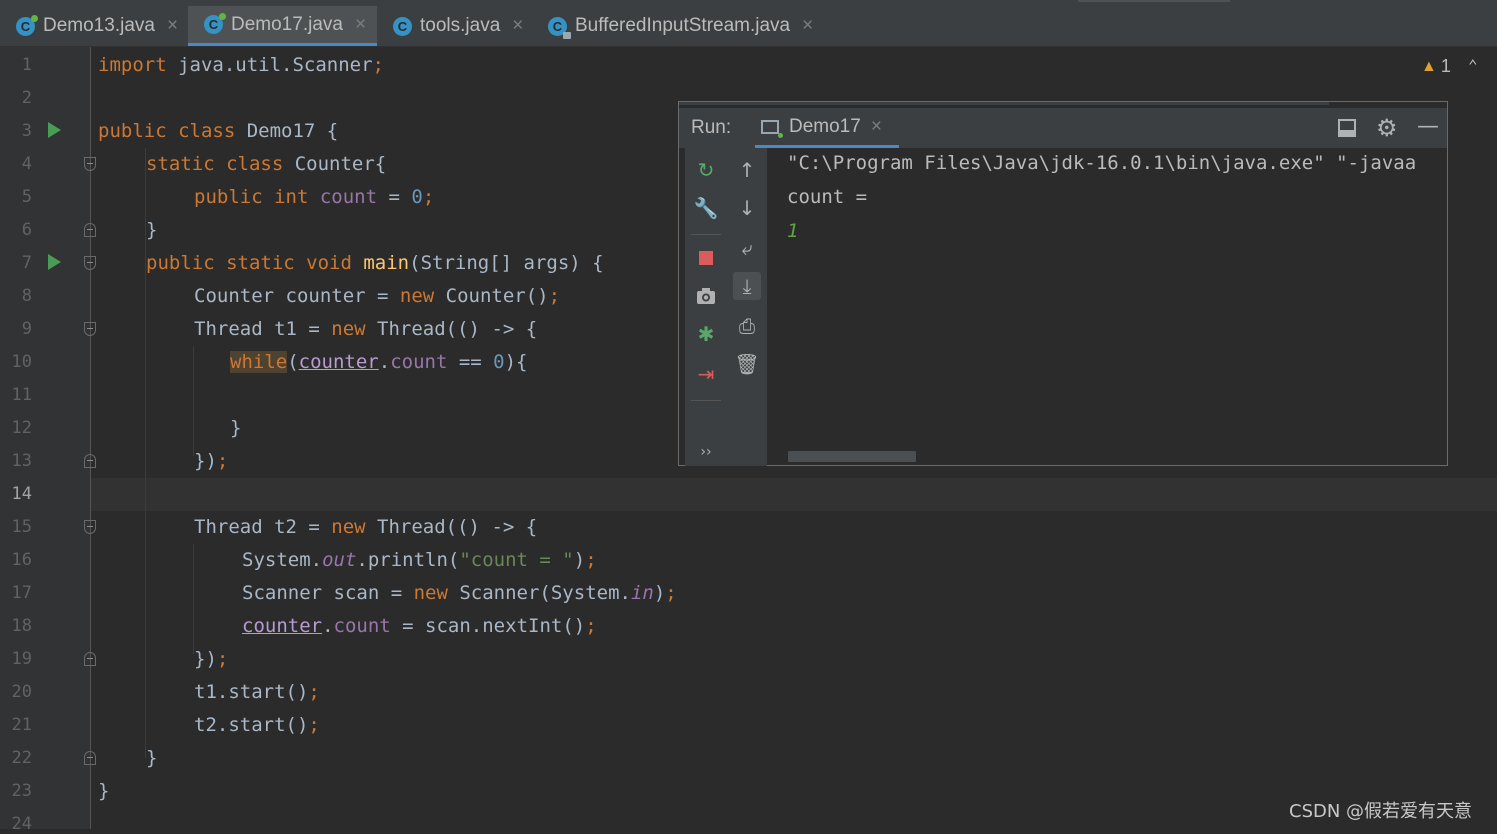 The width and height of the screenshot is (1497, 834). What do you see at coordinates (21, 791) in the screenshot?
I see `line-number: 23` at bounding box center [21, 791].